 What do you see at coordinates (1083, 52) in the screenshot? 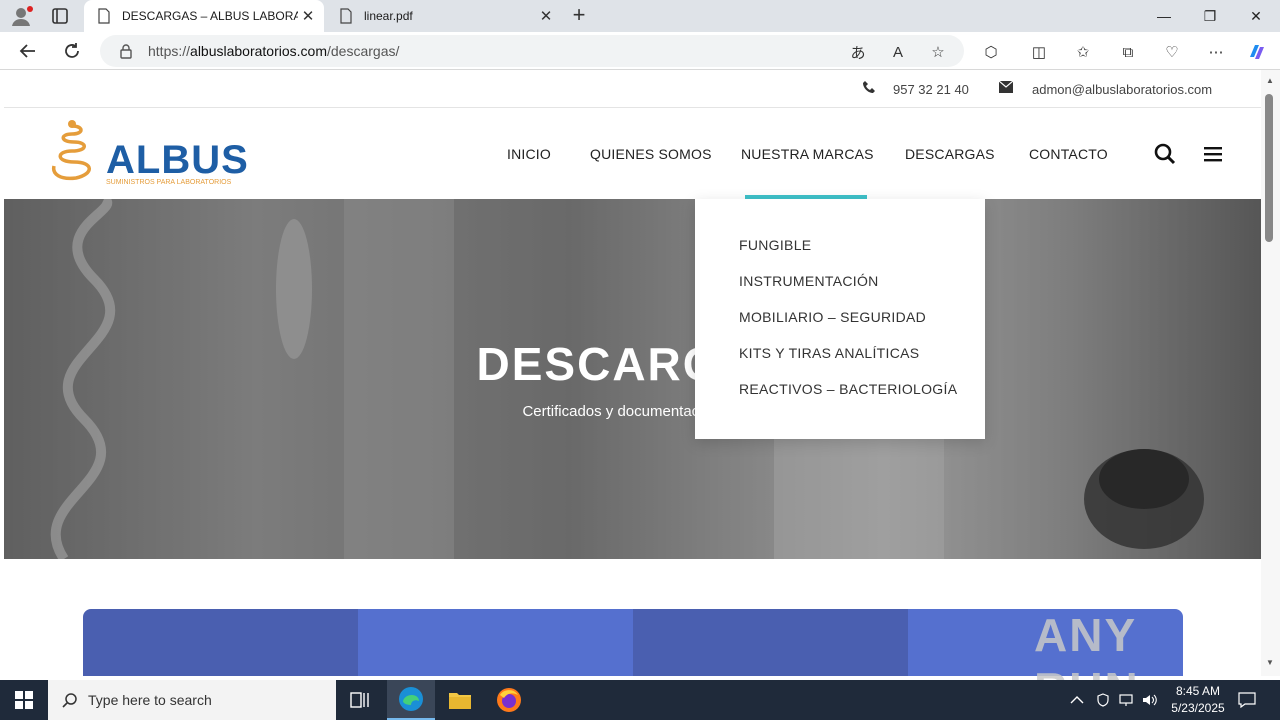
I see `favorites-icon: ✩` at bounding box center [1083, 52].